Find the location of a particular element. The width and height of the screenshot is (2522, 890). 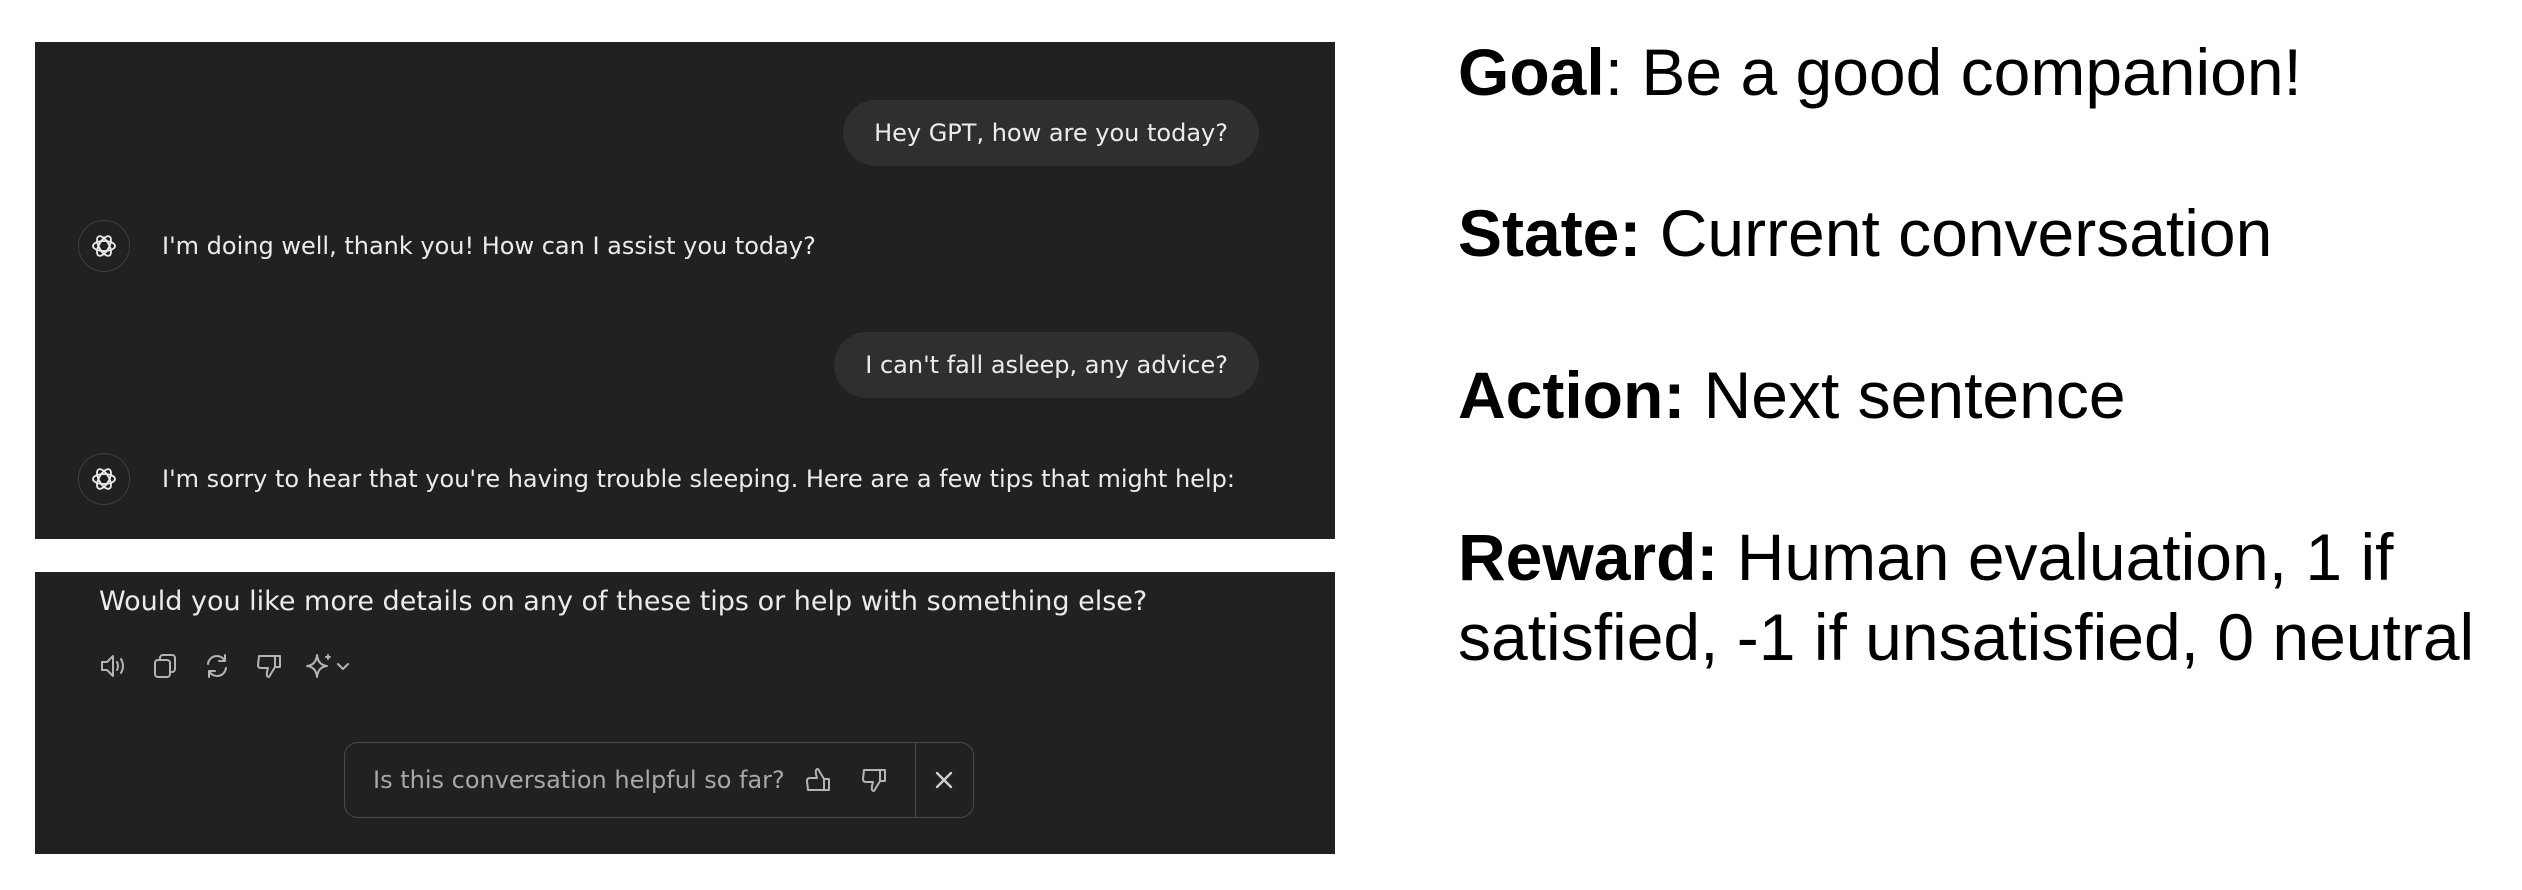

sparkle-model-icon is located at coordinates (329, 666).